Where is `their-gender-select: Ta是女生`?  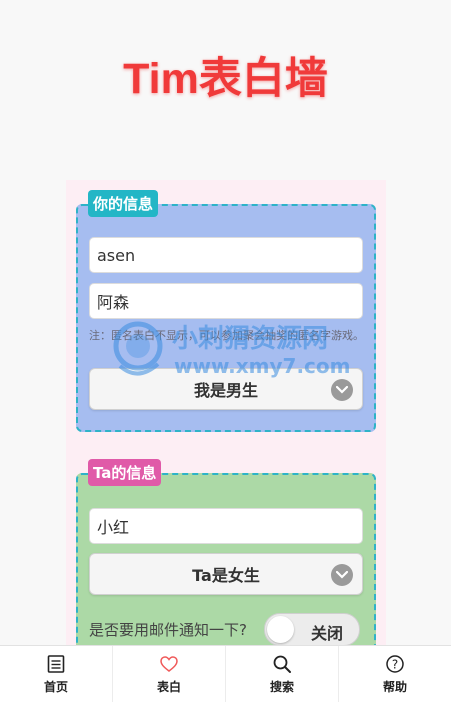
their-gender-select: Ta是女生 is located at coordinates (226, 574).